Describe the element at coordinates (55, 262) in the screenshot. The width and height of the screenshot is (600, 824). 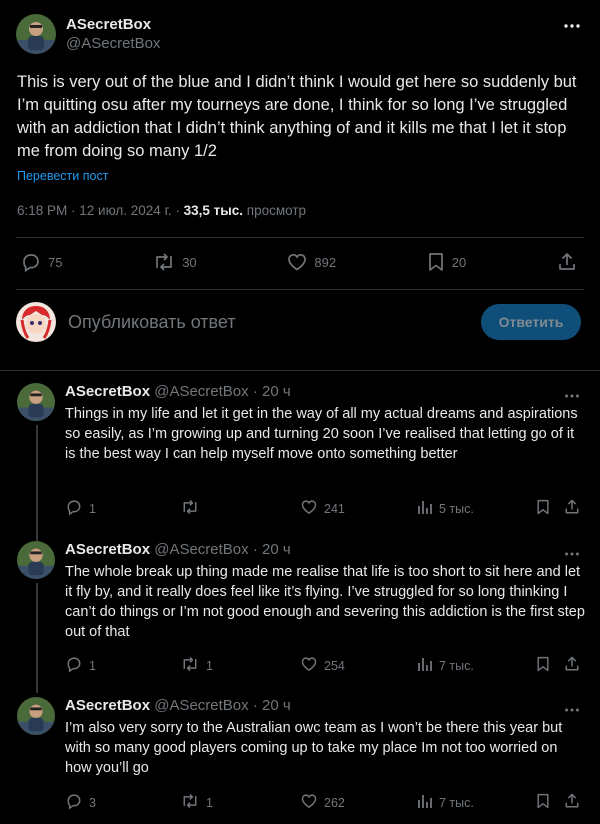
I see `reply-count: 75` at that location.